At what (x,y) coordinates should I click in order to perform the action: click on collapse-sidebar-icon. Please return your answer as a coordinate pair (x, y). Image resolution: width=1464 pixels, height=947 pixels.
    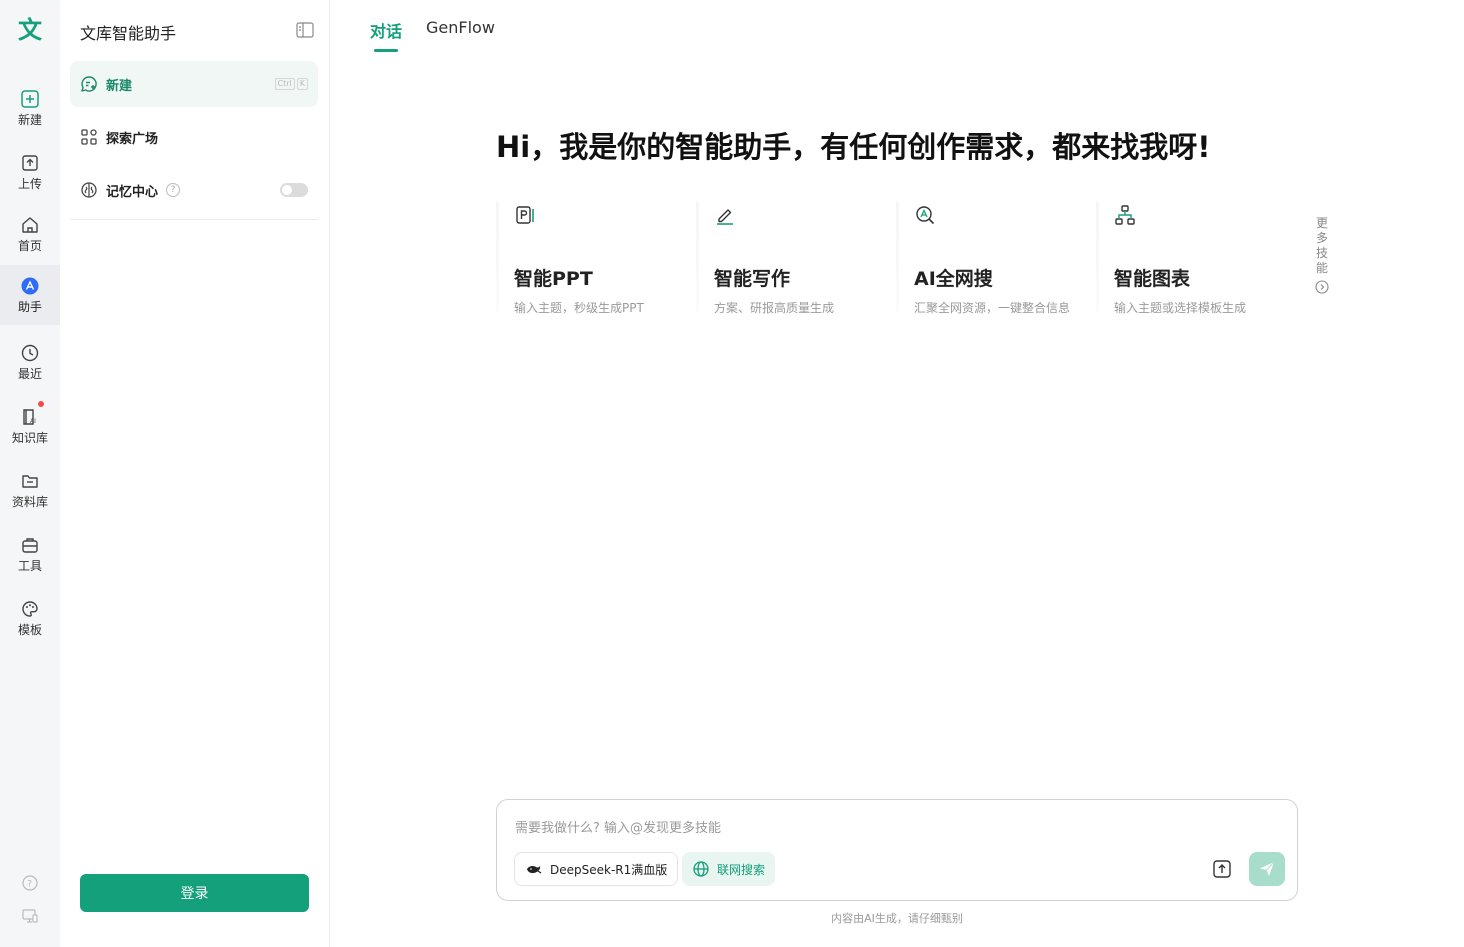
    Looking at the image, I should click on (305, 30).